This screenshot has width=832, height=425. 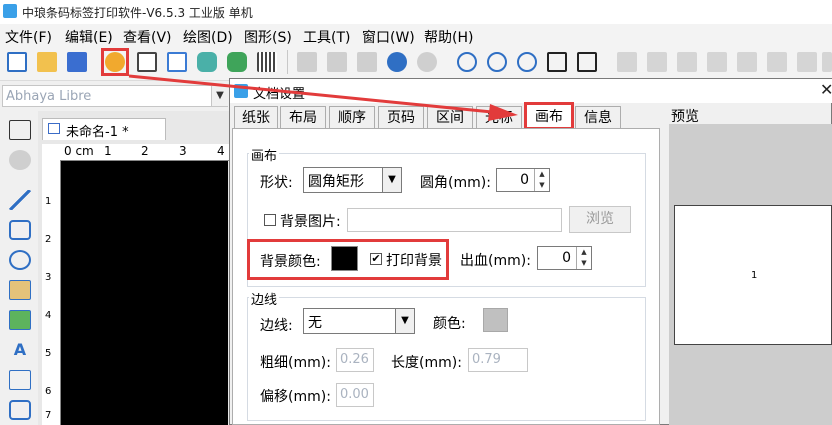 What do you see at coordinates (310, 94) in the screenshot?
I see `annotation-arrow-line` at bounding box center [310, 94].